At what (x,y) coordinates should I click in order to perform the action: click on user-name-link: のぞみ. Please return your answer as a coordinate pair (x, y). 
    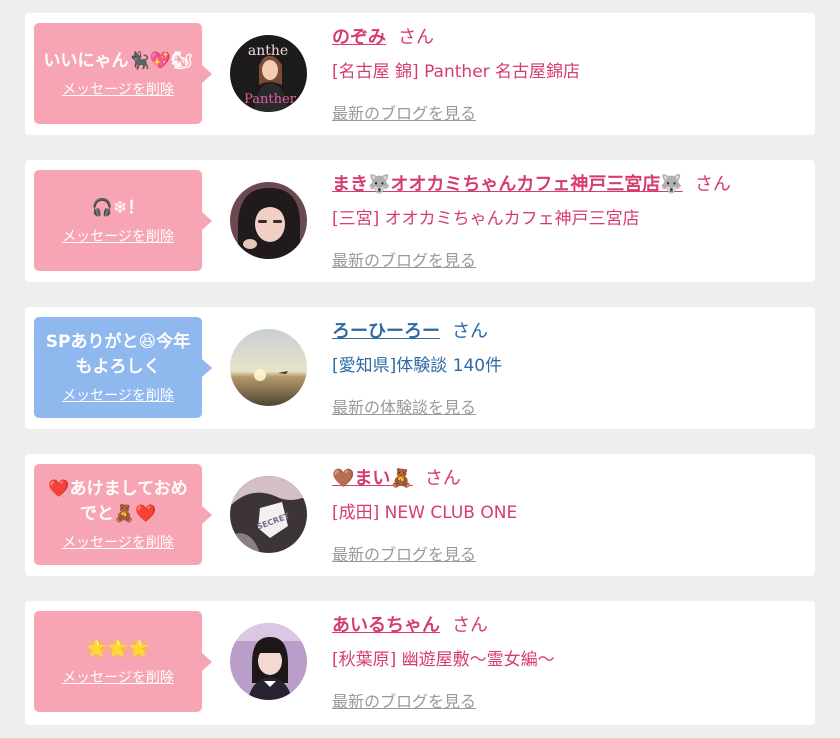
    Looking at the image, I should click on (359, 37).